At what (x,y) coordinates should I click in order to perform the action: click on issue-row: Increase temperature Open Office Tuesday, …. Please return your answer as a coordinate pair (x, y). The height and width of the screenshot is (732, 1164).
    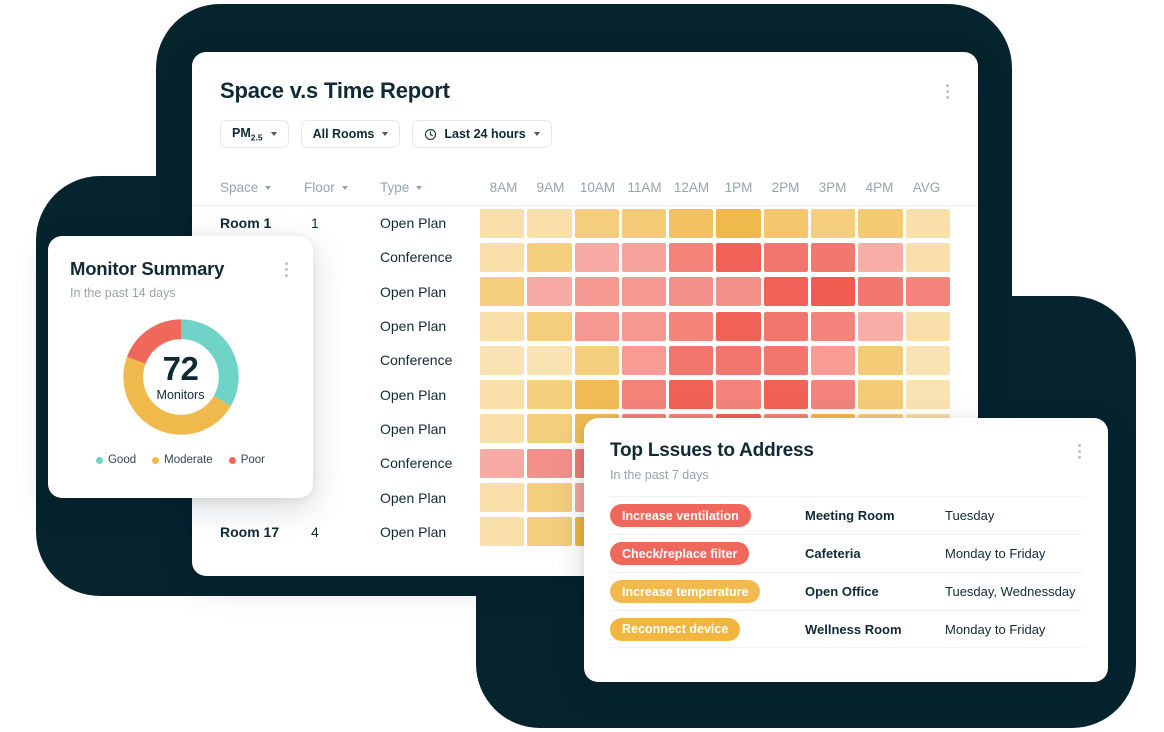
    Looking at the image, I should click on (846, 591).